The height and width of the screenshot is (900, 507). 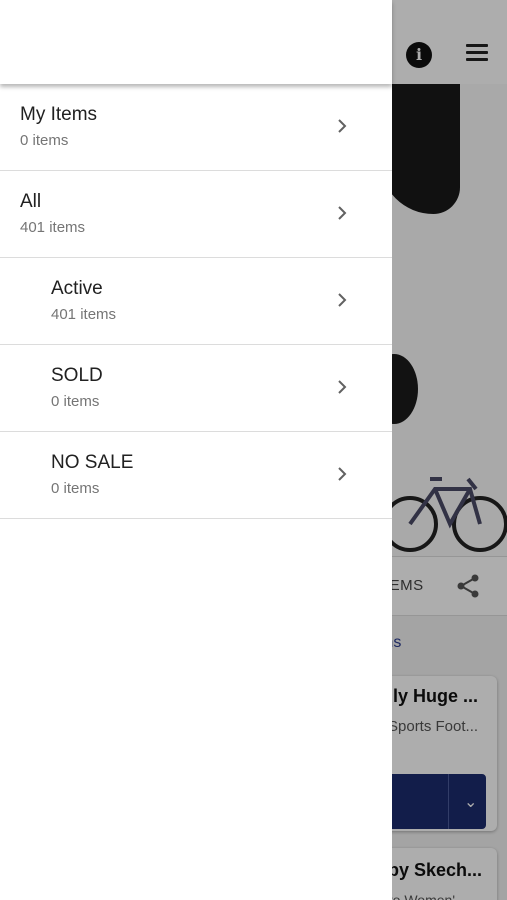 I want to click on drawer-item-all: All 401 items, so click(x=196, y=214).